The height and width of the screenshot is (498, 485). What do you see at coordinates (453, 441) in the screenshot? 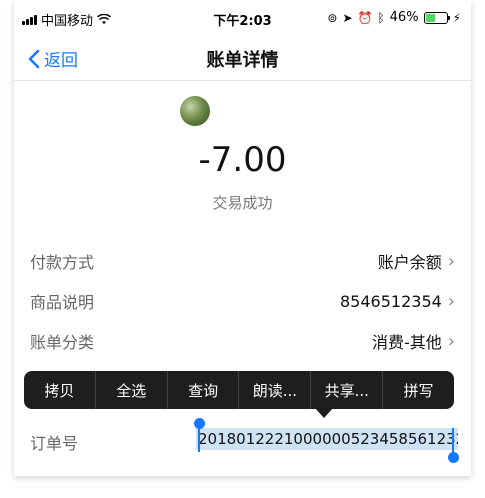
I see `selection-end-bar` at bounding box center [453, 441].